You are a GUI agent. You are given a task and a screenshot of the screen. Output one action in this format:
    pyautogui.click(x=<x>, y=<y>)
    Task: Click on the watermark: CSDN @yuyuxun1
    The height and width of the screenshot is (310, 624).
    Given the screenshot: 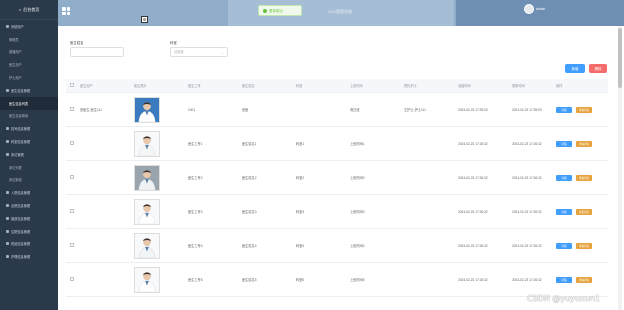 What is the action you would take?
    pyautogui.click(x=563, y=298)
    